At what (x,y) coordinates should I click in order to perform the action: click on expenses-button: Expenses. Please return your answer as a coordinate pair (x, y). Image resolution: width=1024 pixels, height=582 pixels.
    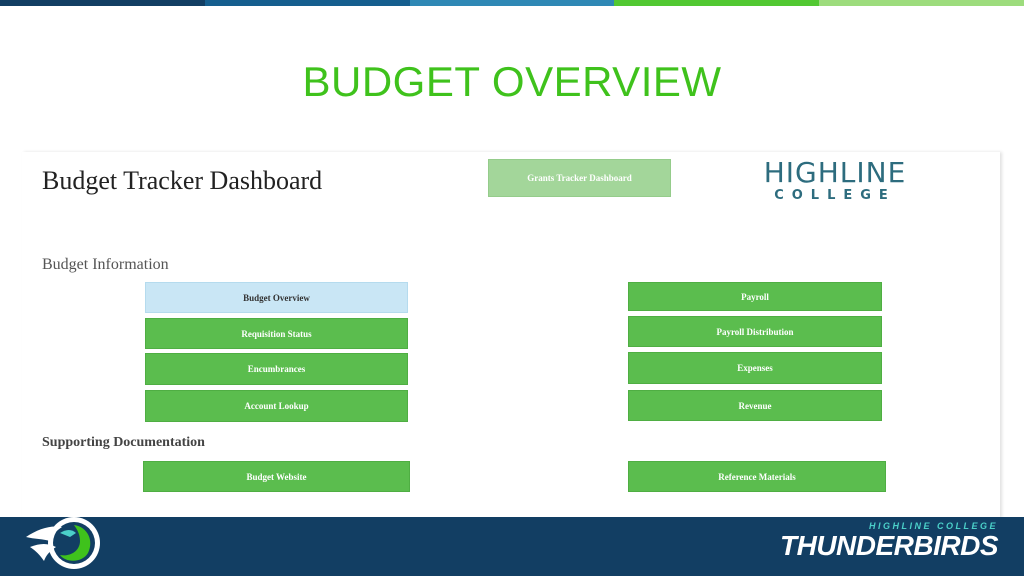
    Looking at the image, I should click on (755, 368).